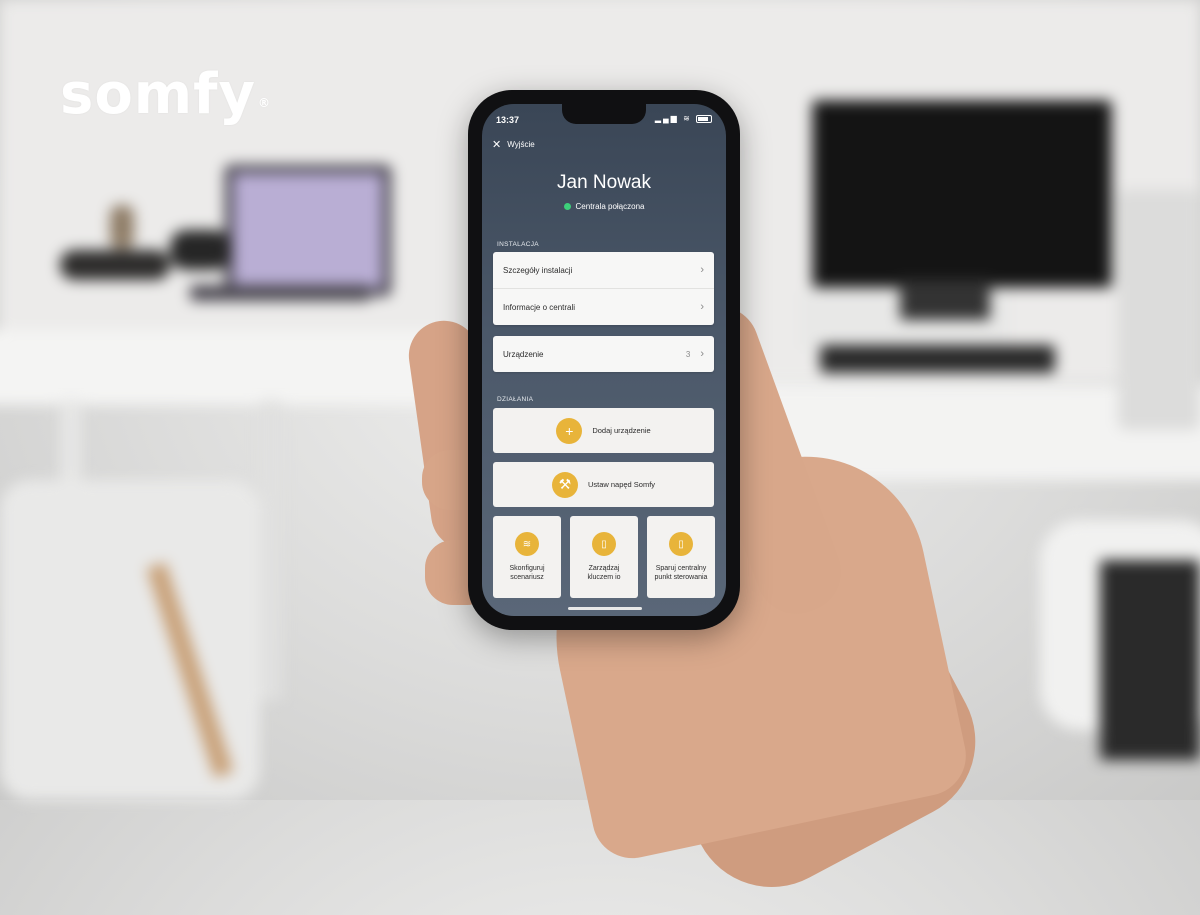 This screenshot has width=1200, height=915. Describe the element at coordinates (604, 577) in the screenshot. I see `tile-label-2: kluczem io` at that location.